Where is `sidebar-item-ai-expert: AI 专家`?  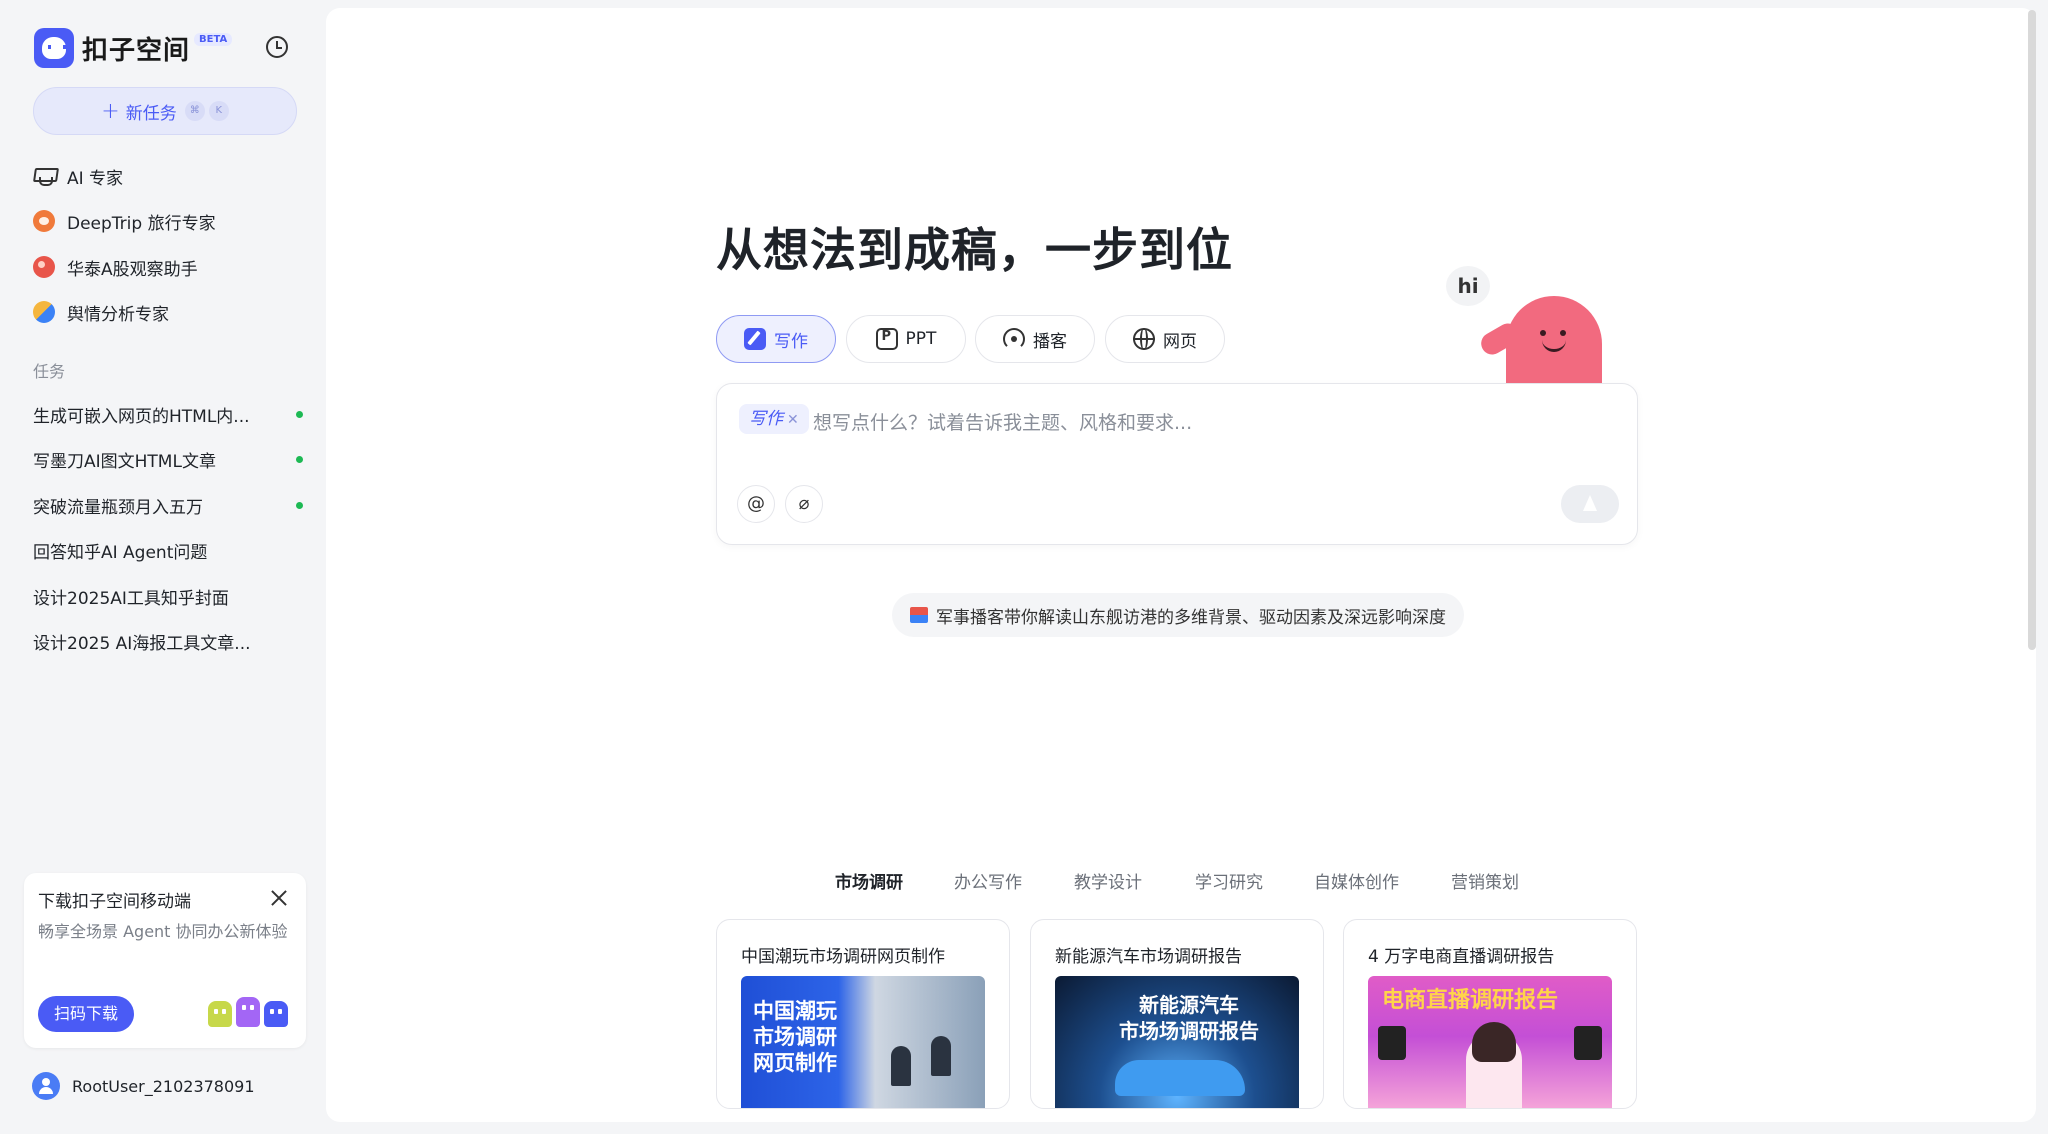
sidebar-item-ai-expert: AI 专家 is located at coordinates (78, 176).